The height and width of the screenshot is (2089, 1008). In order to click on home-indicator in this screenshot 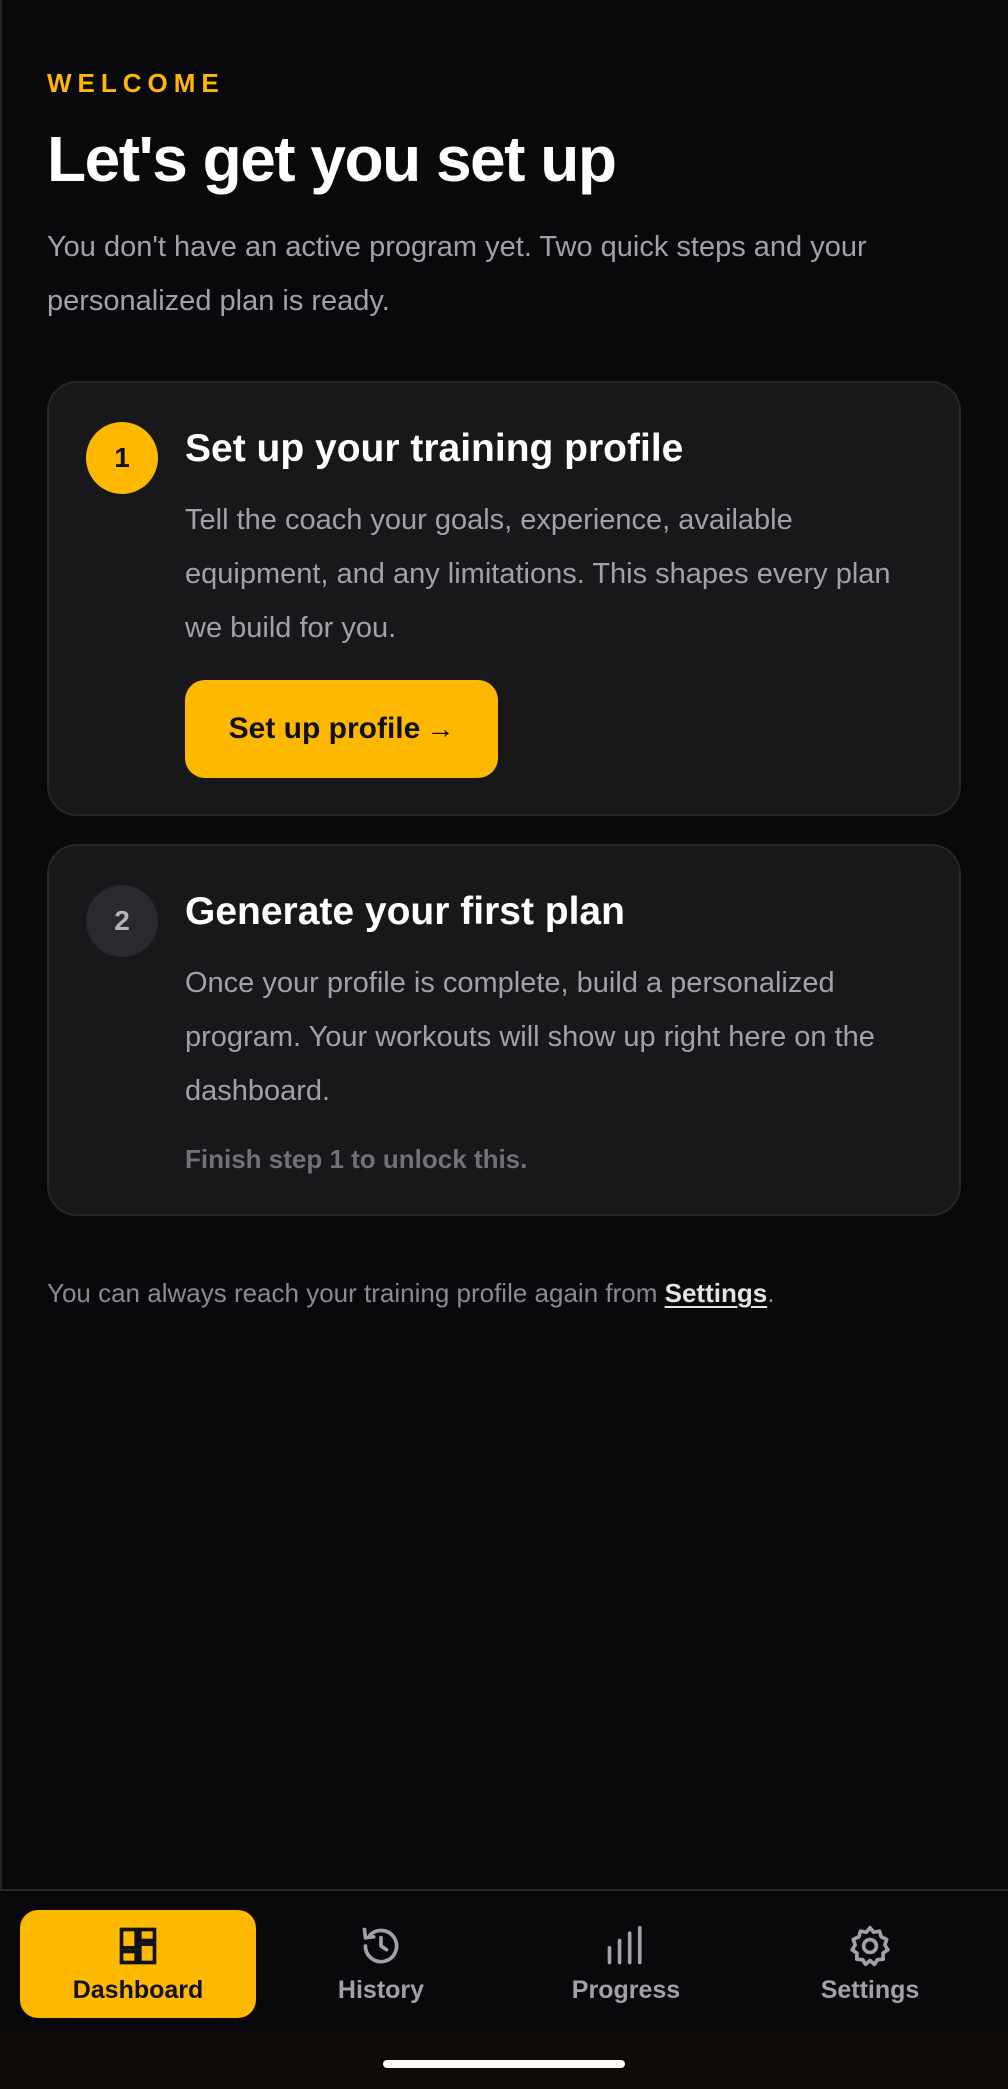, I will do `click(504, 2064)`.